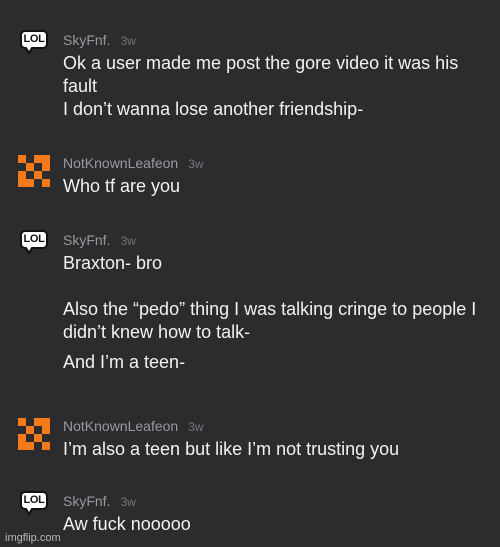 Image resolution: width=500 pixels, height=547 pixels. What do you see at coordinates (213, 109) in the screenshot?
I see `comment-paragraph: I don’t wanna lose another friendship-` at bounding box center [213, 109].